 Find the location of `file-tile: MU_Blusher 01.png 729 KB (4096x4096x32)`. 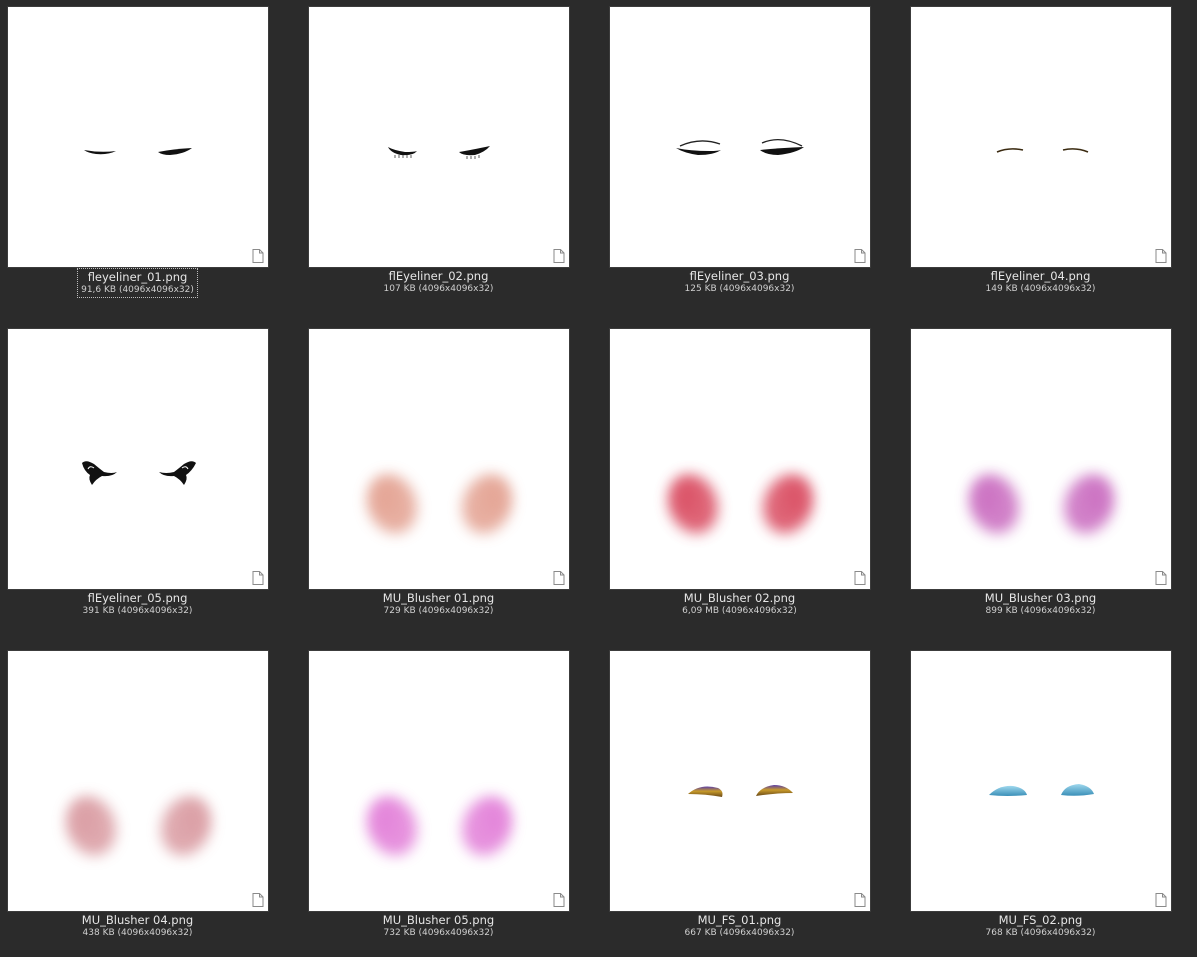

file-tile: MU_Blusher 01.png 729 KB (4096x4096x32) is located at coordinates (451, 481).